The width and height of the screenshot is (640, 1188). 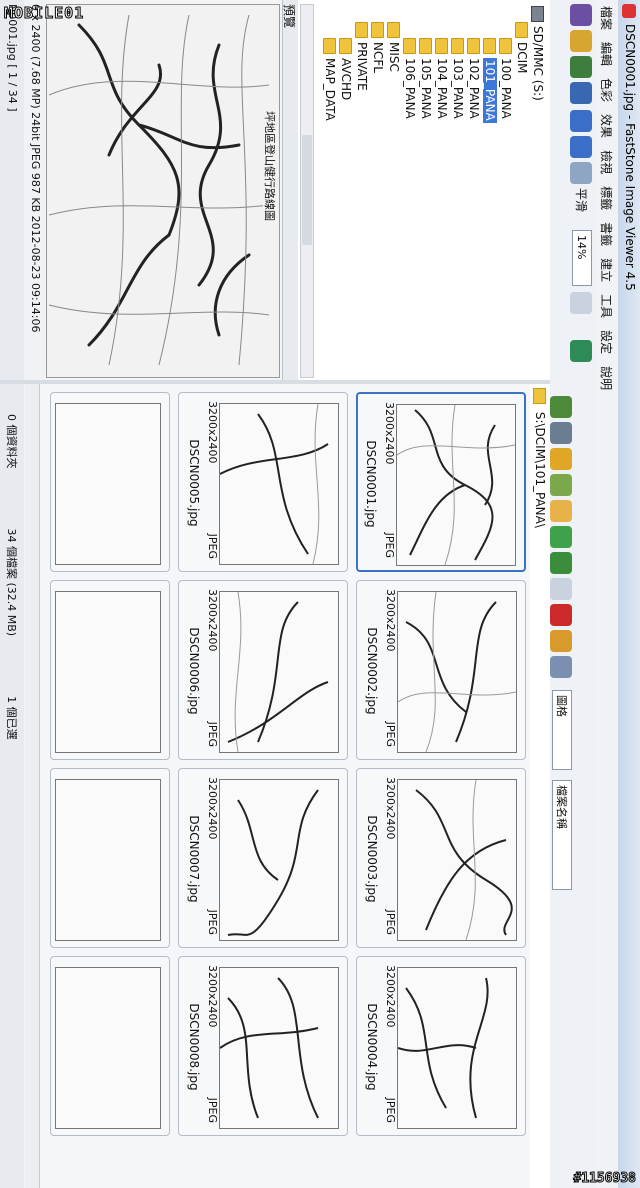 I want to click on tag-icon, so click(x=561, y=589).